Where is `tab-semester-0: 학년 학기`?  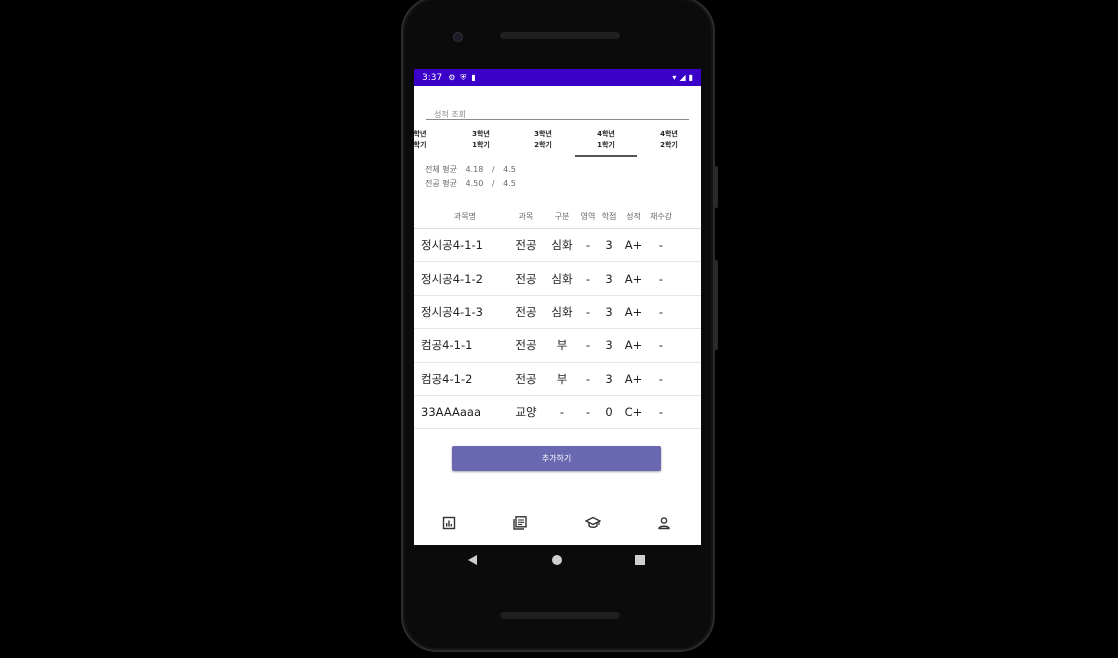
tab-semester-0: 학년 학기 is located at coordinates (432, 142).